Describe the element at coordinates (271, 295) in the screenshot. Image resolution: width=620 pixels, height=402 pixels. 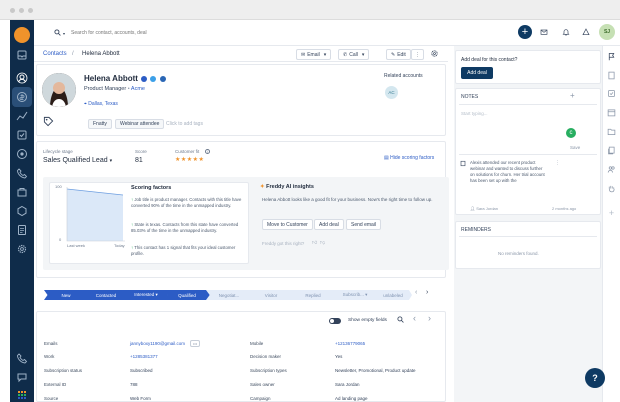
I see `pipeline-stage: Visitor` at that location.